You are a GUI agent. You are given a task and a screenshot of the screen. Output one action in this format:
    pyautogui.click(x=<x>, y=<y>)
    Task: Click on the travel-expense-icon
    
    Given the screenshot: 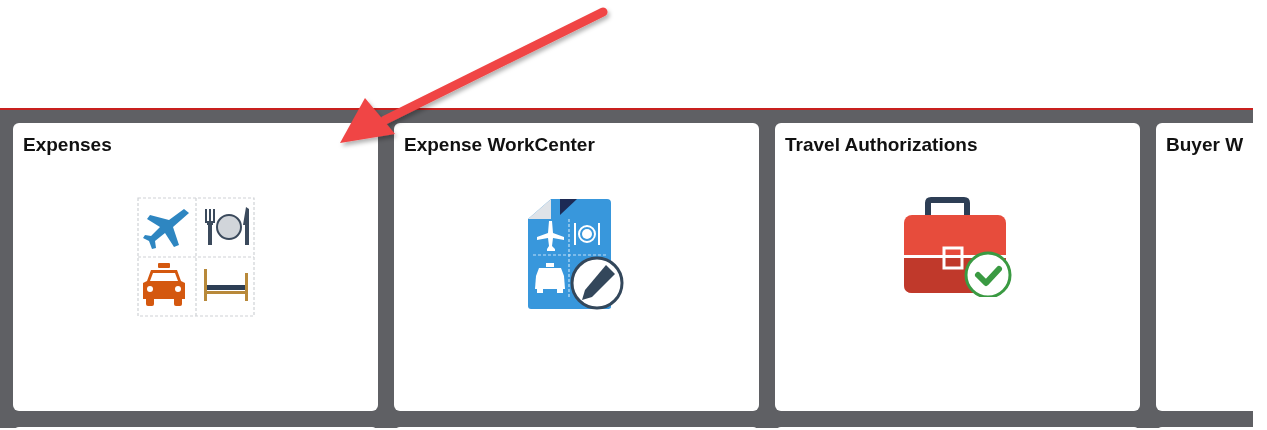 What is the action you would take?
    pyautogui.click(x=195, y=257)
    